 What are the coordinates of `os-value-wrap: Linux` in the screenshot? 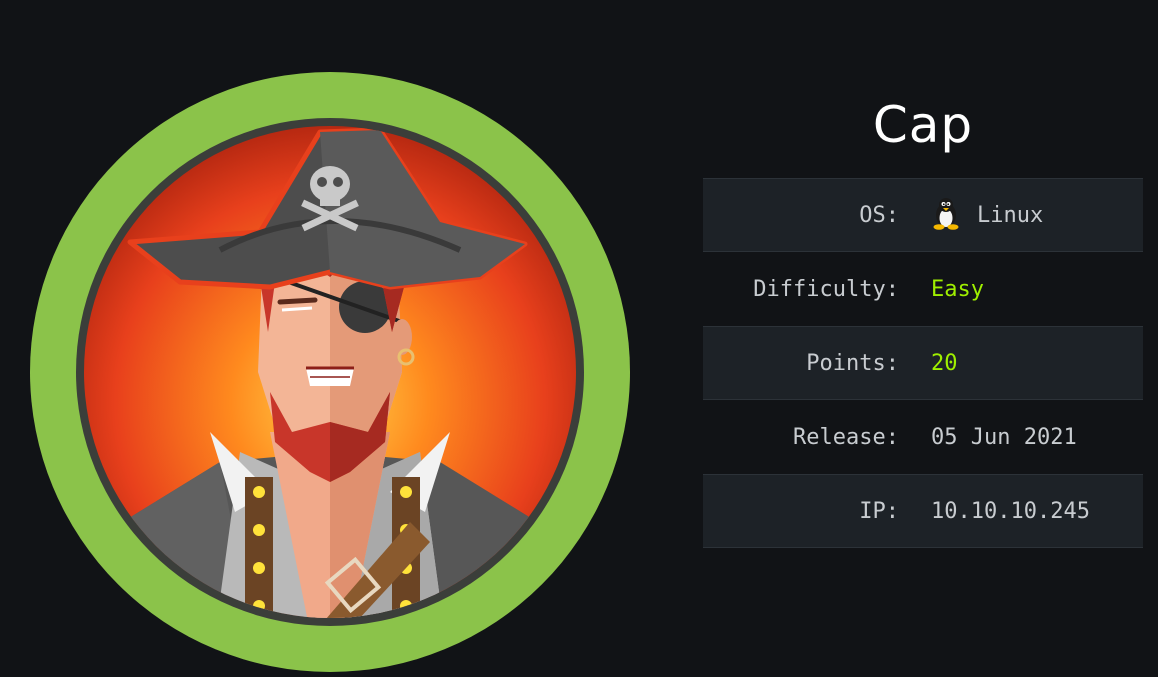 It's located at (987, 214).